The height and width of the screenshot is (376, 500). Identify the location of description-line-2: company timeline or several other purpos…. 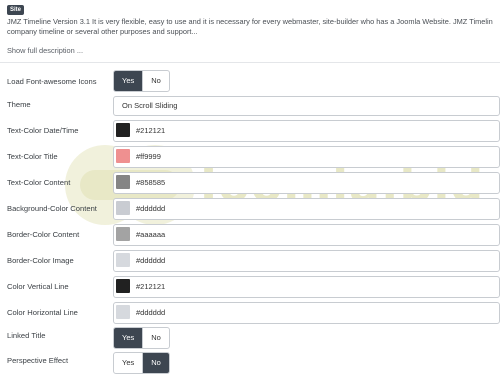
(102, 31).